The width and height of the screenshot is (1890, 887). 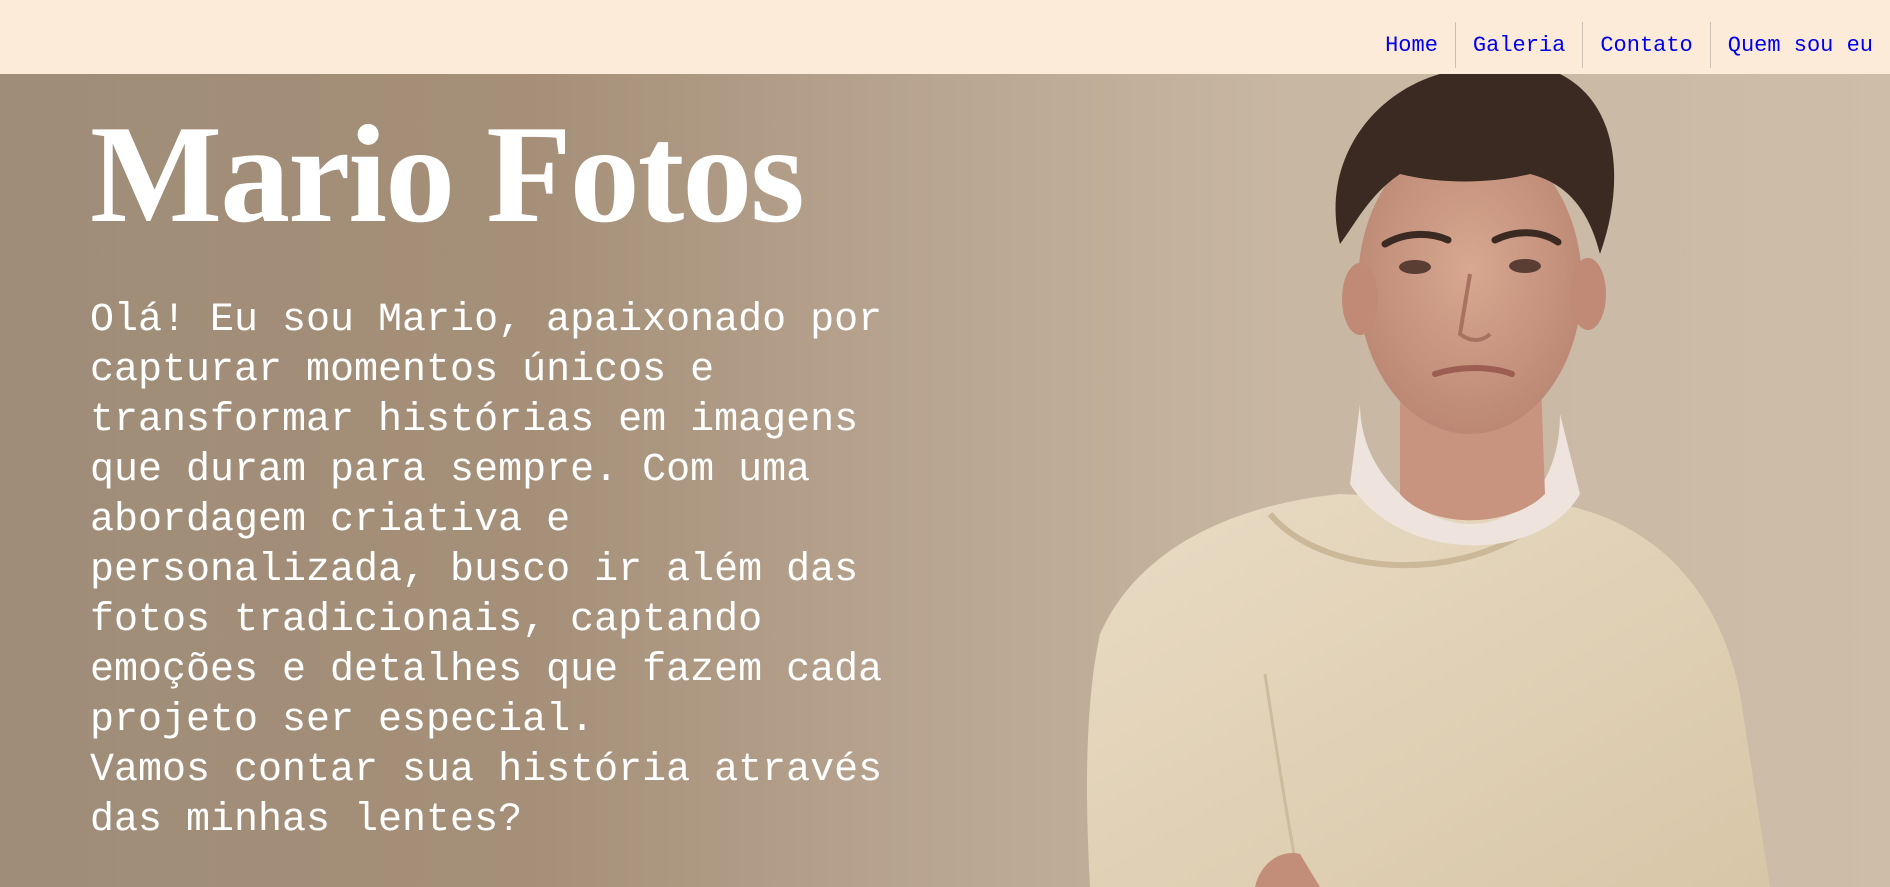 What do you see at coordinates (1800, 45) in the screenshot?
I see `nav-link-quem-sou-eu: Quem sou eu` at bounding box center [1800, 45].